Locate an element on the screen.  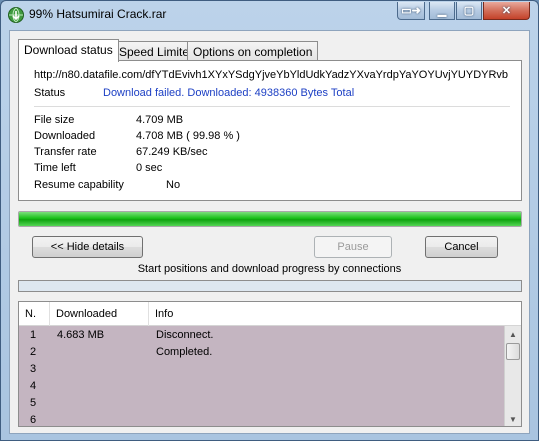
downloaded-label: Downloaded is located at coordinates (65, 136).